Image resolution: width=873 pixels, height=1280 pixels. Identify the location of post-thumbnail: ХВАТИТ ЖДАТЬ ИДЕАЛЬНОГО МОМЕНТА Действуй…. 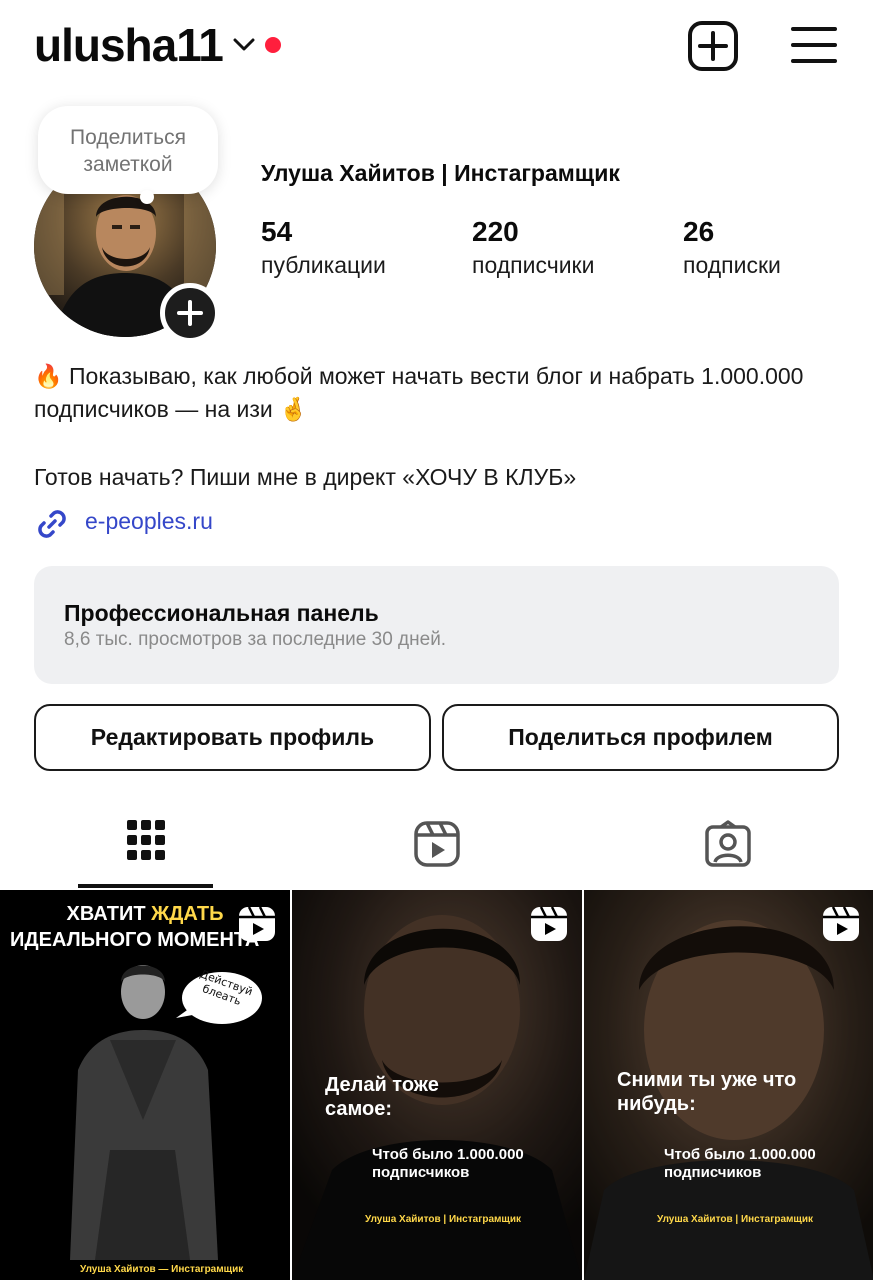
(145, 1085).